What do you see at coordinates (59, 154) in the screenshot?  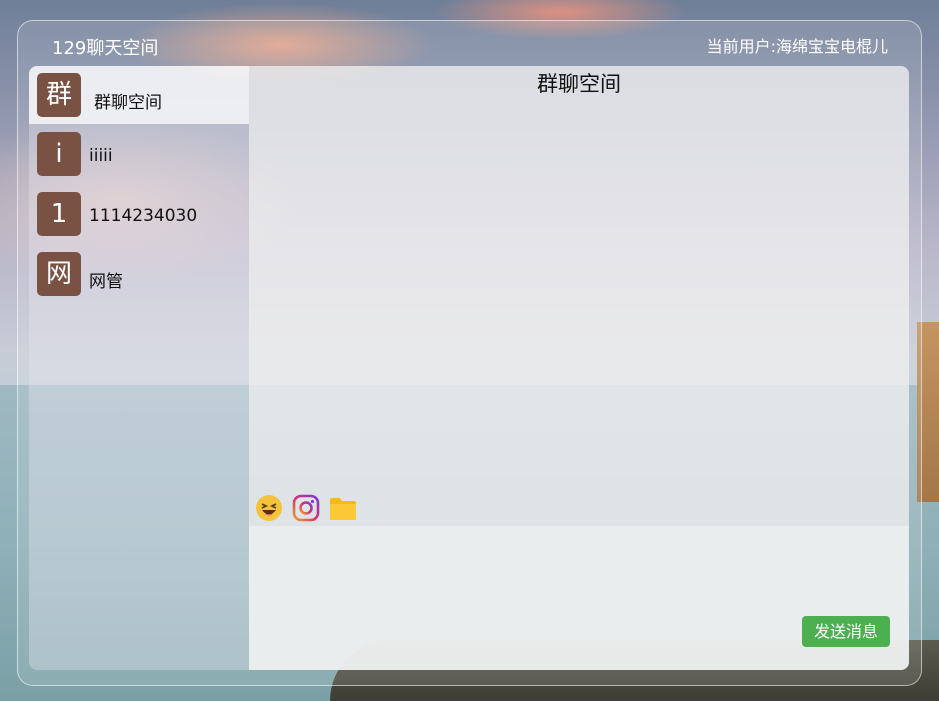 I see `avatar: i` at bounding box center [59, 154].